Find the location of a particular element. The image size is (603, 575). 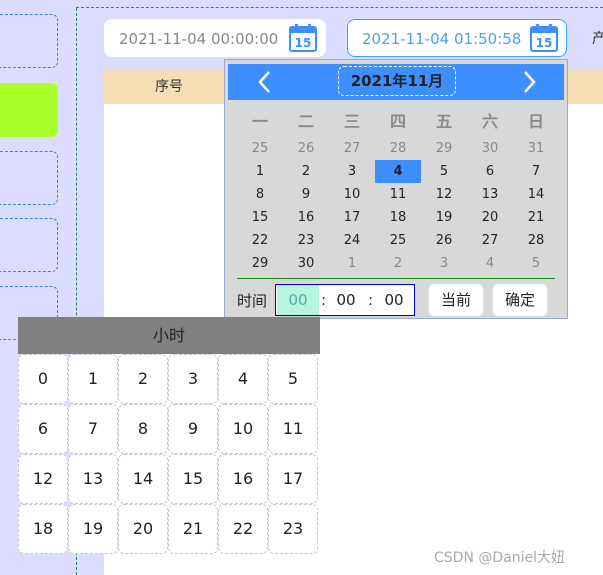

time-label: 时间 is located at coordinates (252, 301).